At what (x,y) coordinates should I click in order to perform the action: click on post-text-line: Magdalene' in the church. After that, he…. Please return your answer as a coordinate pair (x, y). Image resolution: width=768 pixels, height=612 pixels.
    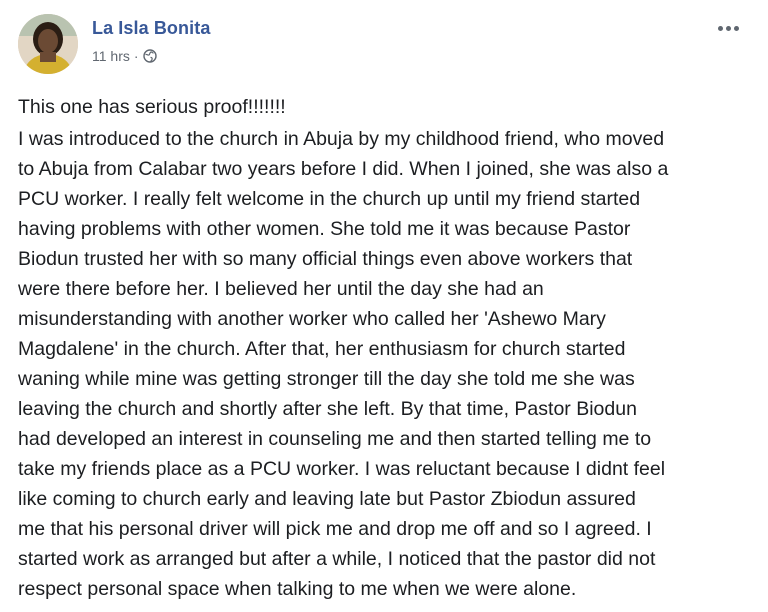
    Looking at the image, I should click on (322, 349).